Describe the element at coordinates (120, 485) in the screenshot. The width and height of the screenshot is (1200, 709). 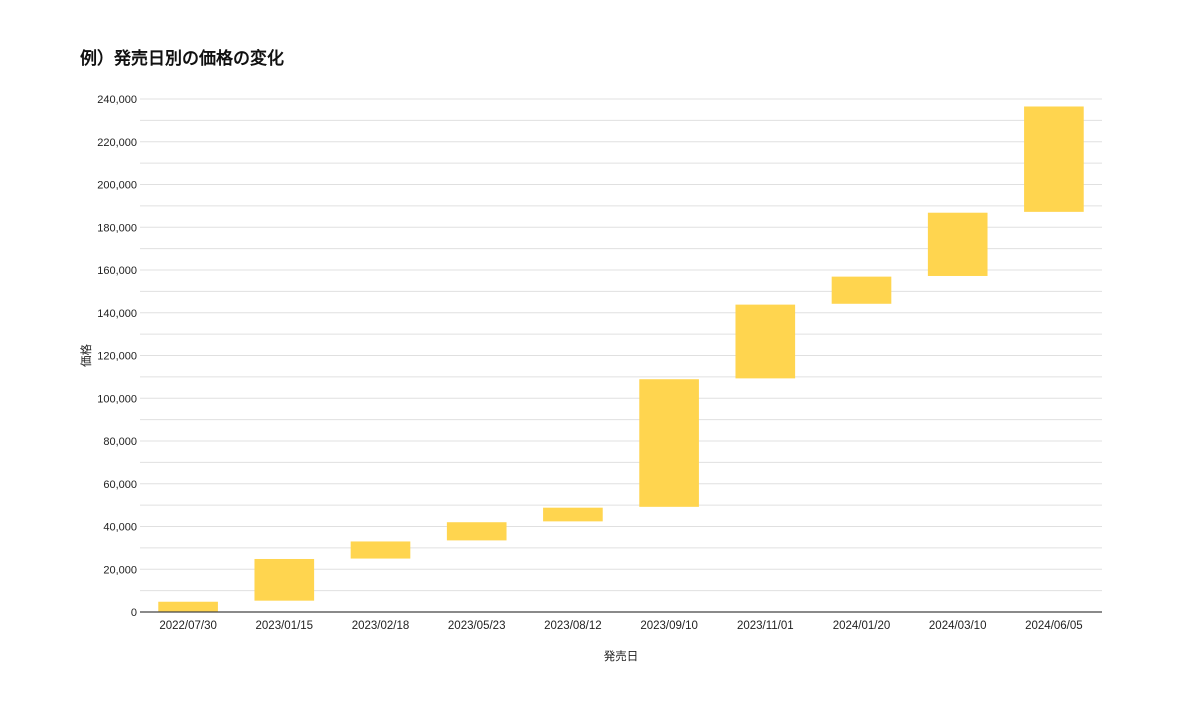
I see `y-tick-label: 60,000` at that location.